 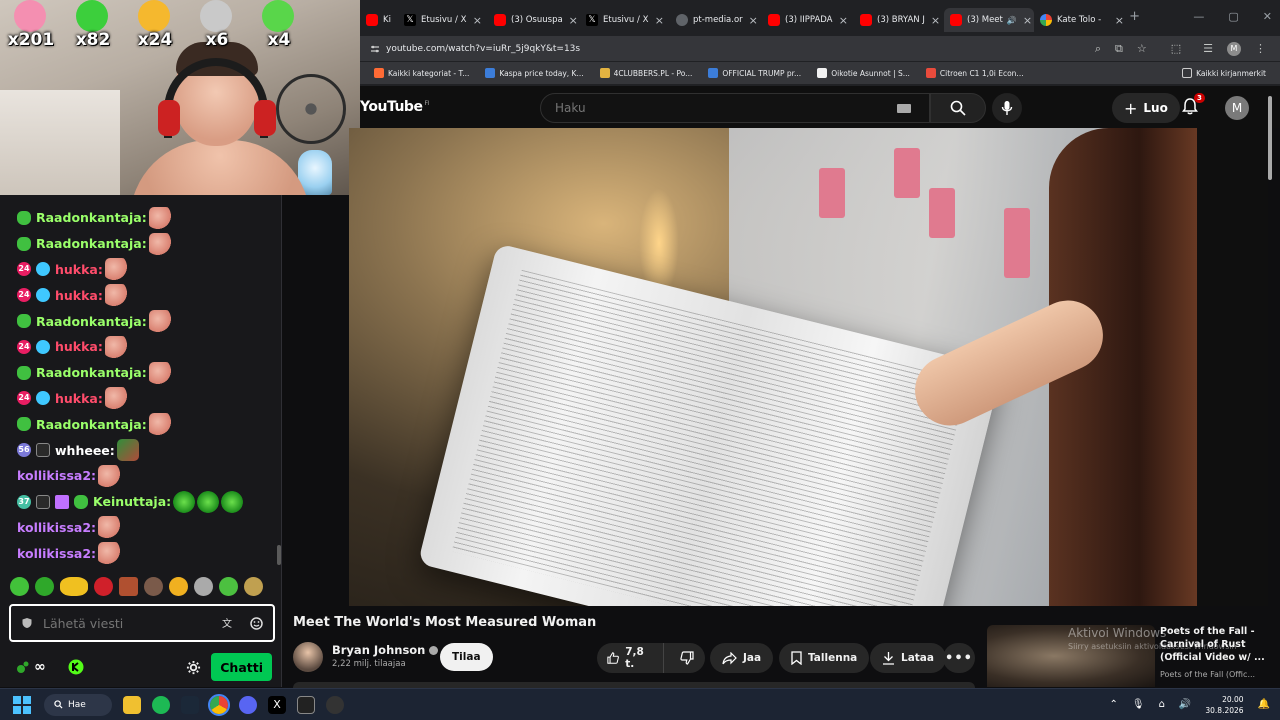 What do you see at coordinates (716, 20) in the screenshot?
I see `browser-tab: pt-media.or ×` at bounding box center [716, 20].